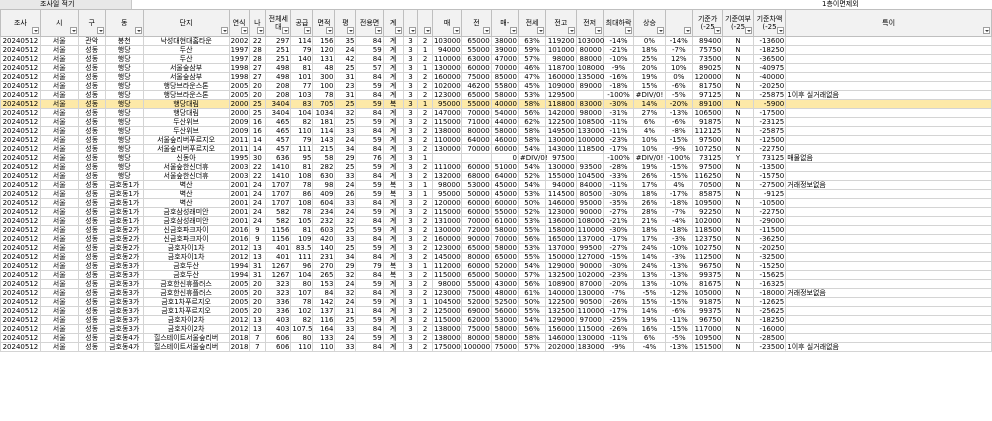 This screenshot has width=992, height=421. Describe the element at coordinates (447, 275) in the screenshot. I see `table-cell: 115000` at that location.